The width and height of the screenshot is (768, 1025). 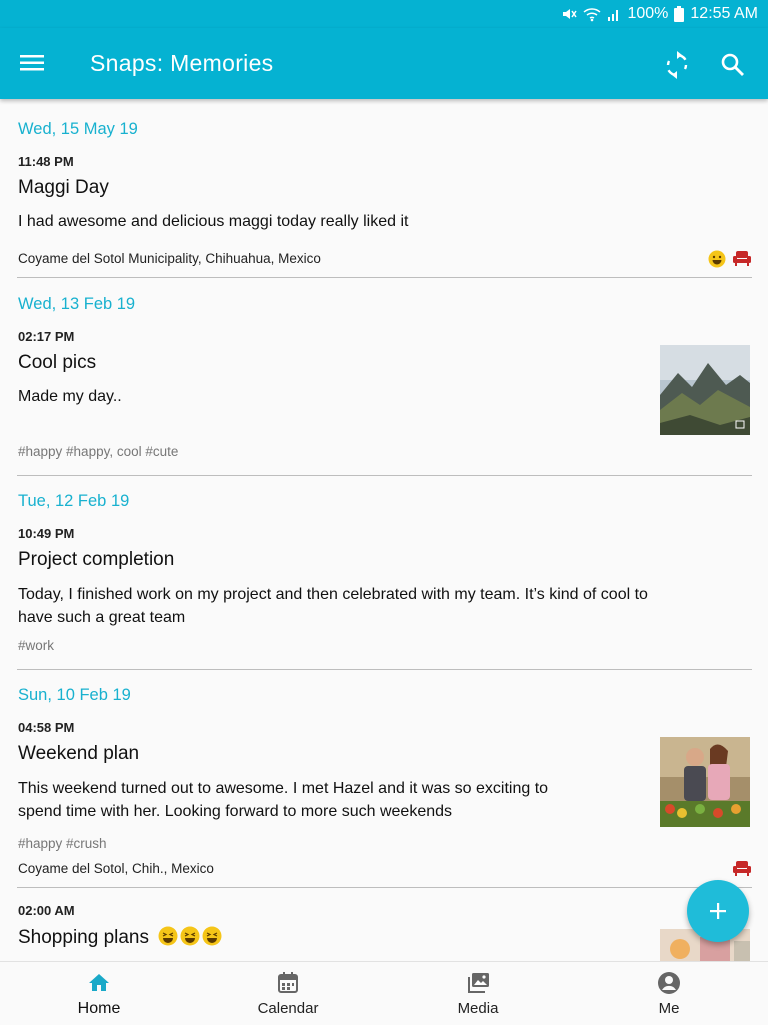 I want to click on sync-button, so click(x=677, y=65).